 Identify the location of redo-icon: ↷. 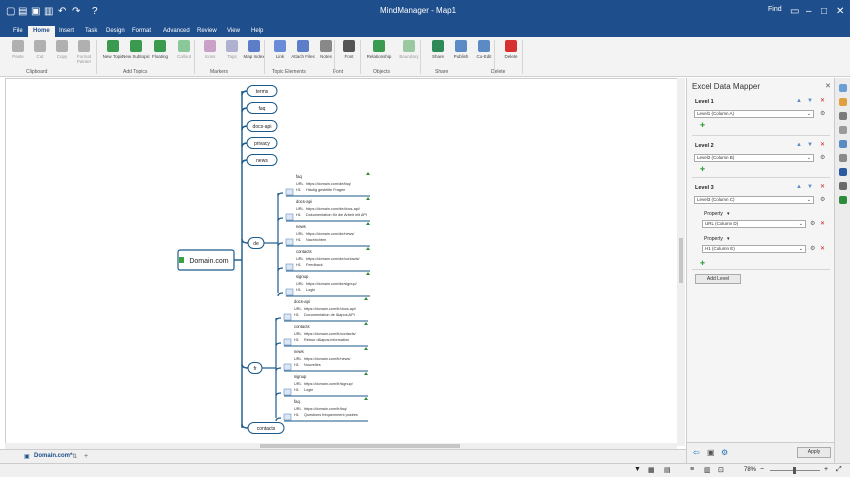
(76, 12).